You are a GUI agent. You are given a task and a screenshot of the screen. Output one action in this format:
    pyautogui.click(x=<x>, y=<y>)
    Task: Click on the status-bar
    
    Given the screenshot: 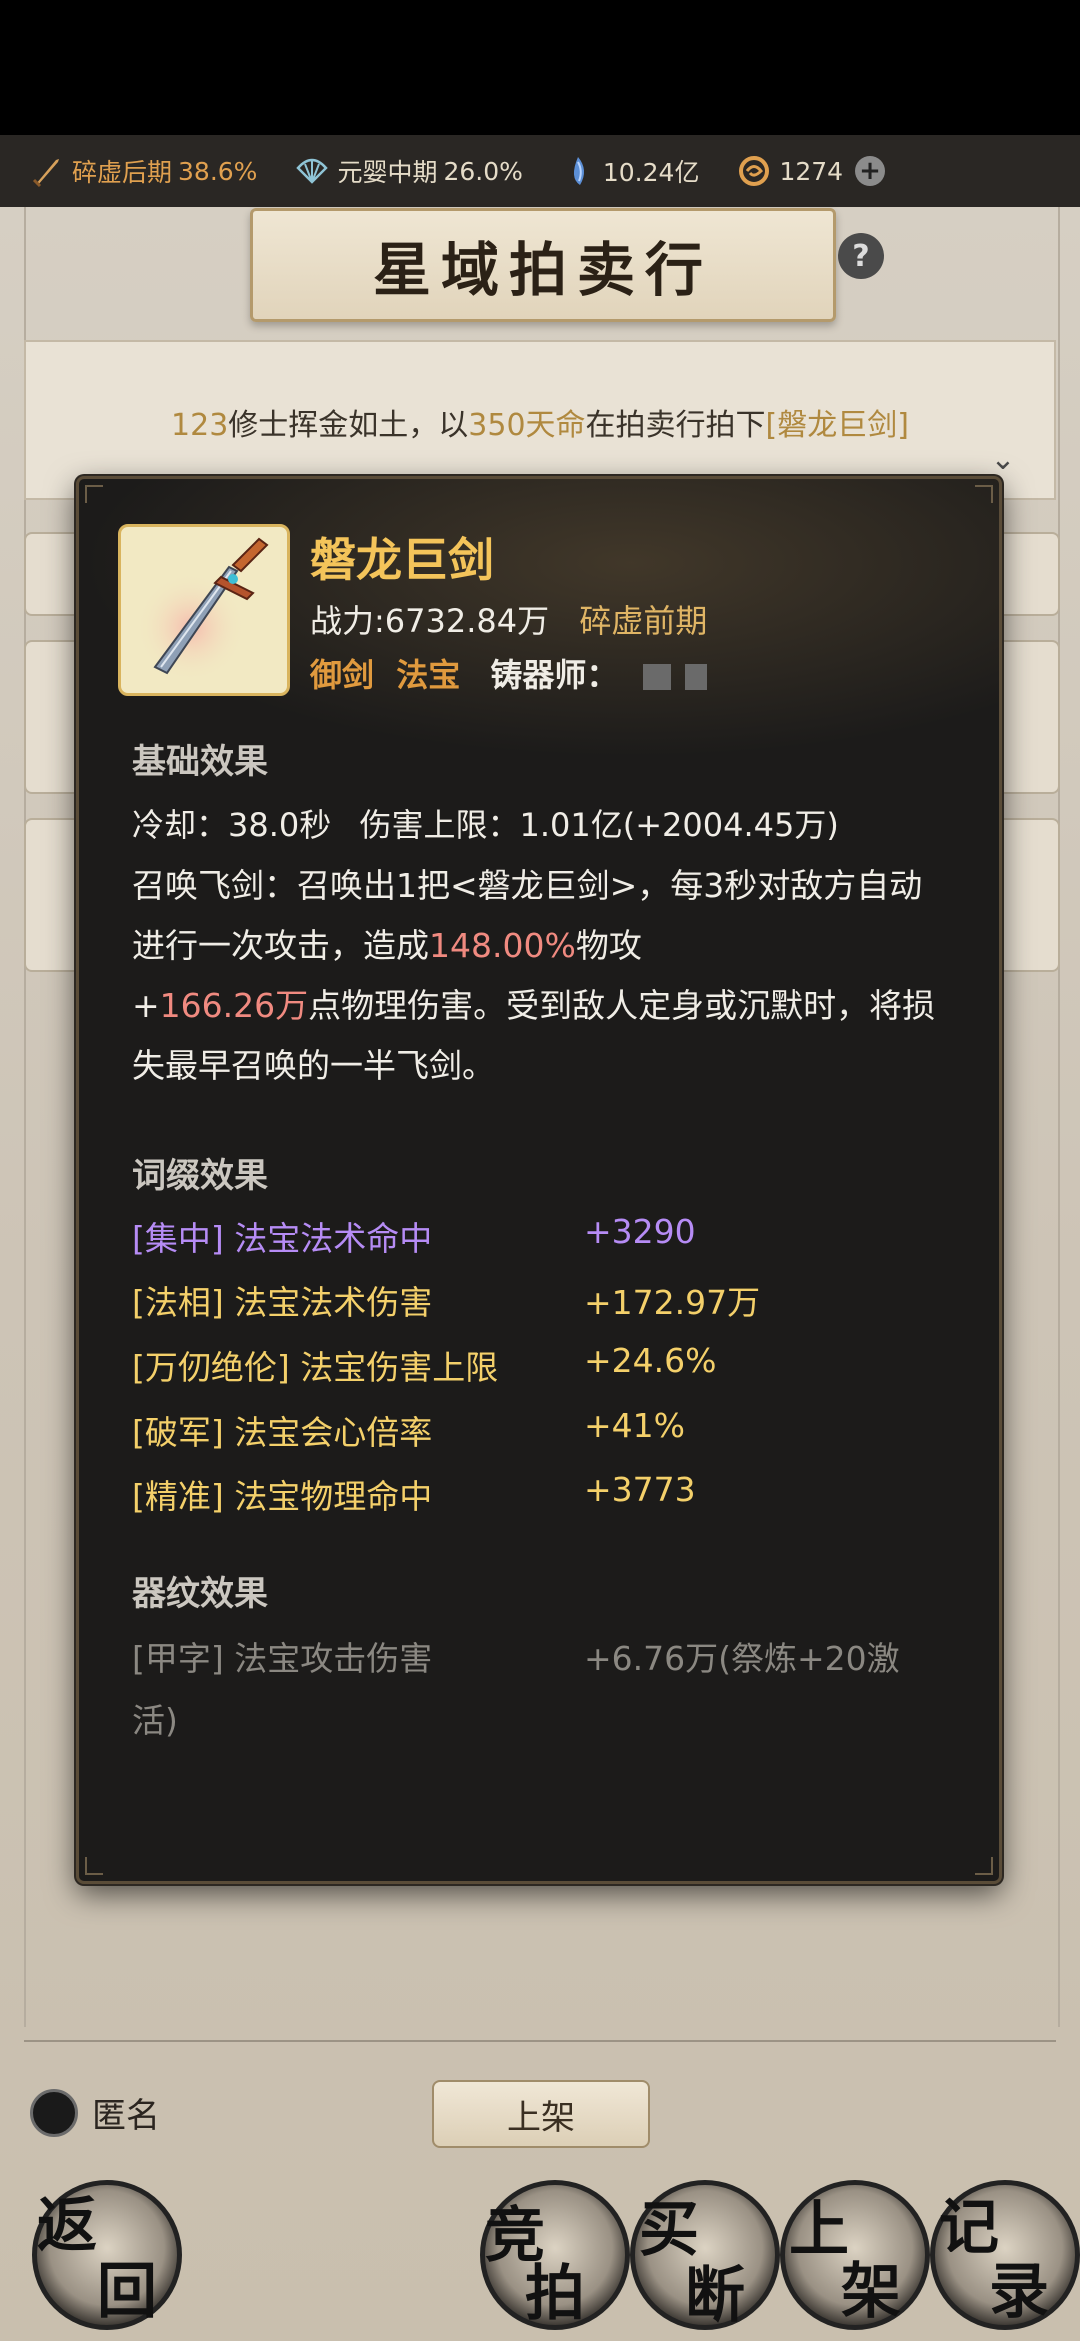 What is the action you would take?
    pyautogui.click(x=540, y=67)
    